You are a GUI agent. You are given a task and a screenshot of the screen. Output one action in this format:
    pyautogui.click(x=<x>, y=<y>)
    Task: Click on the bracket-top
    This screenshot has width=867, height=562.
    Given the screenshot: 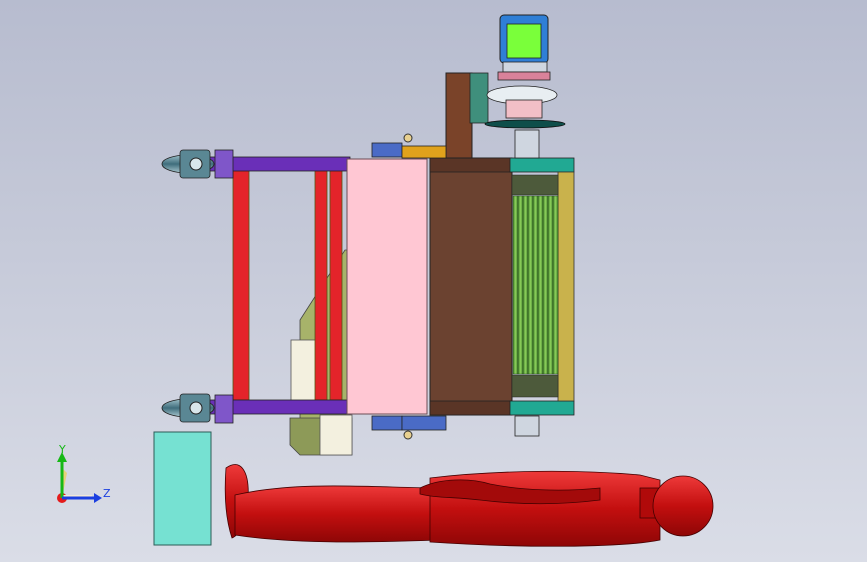 What is the action you would take?
    pyautogui.click(x=409, y=146)
    